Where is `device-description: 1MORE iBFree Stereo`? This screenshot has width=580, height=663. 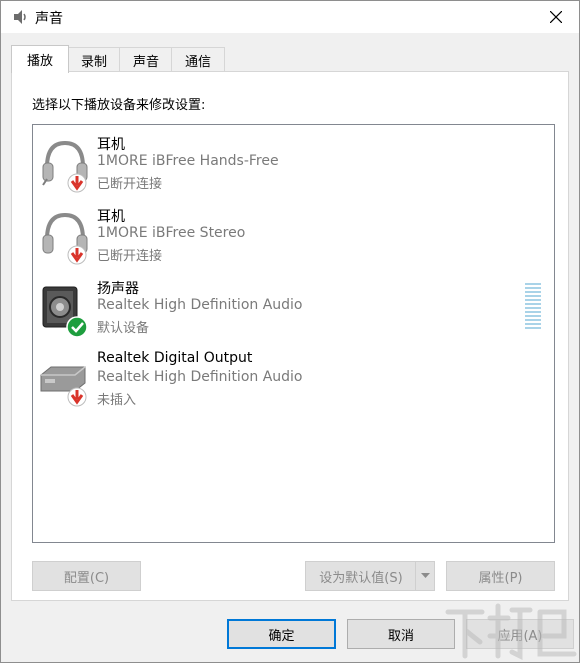
device-description: 1MORE iBFree Stereo is located at coordinates (171, 233).